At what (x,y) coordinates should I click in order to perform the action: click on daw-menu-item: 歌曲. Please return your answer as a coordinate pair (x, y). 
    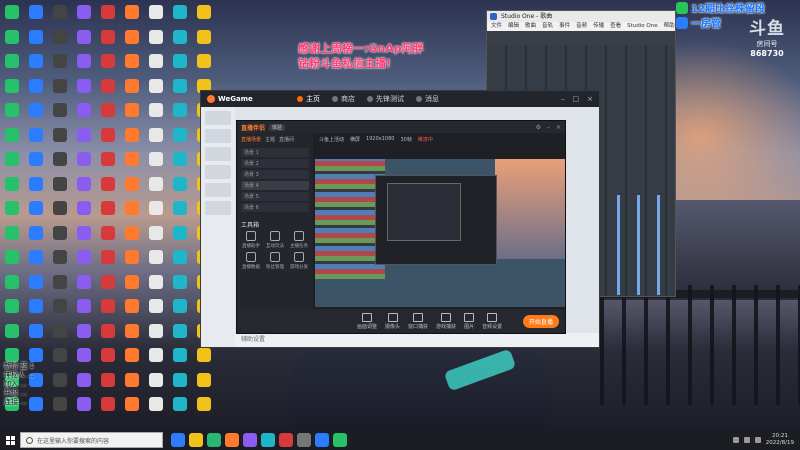
    Looking at the image, I should click on (530, 26).